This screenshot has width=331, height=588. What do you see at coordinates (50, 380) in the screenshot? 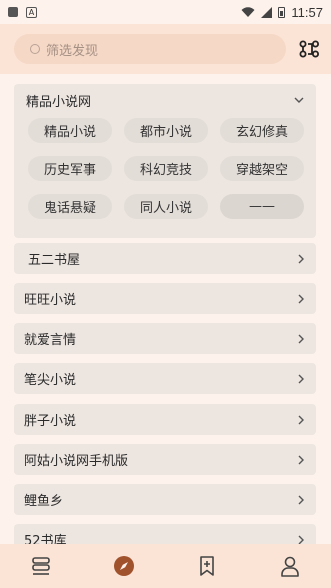
I see `source-name: 笔尖小说` at bounding box center [50, 380].